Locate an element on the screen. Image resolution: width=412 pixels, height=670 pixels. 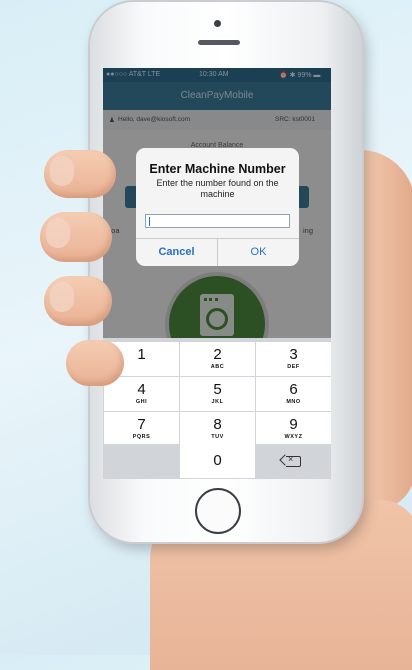
finger-middle is located at coordinates (76, 237).